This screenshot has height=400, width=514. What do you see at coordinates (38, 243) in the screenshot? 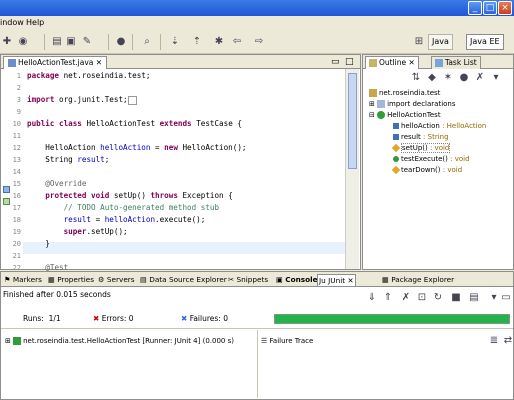
I see `code-line-20: }` at bounding box center [38, 243].